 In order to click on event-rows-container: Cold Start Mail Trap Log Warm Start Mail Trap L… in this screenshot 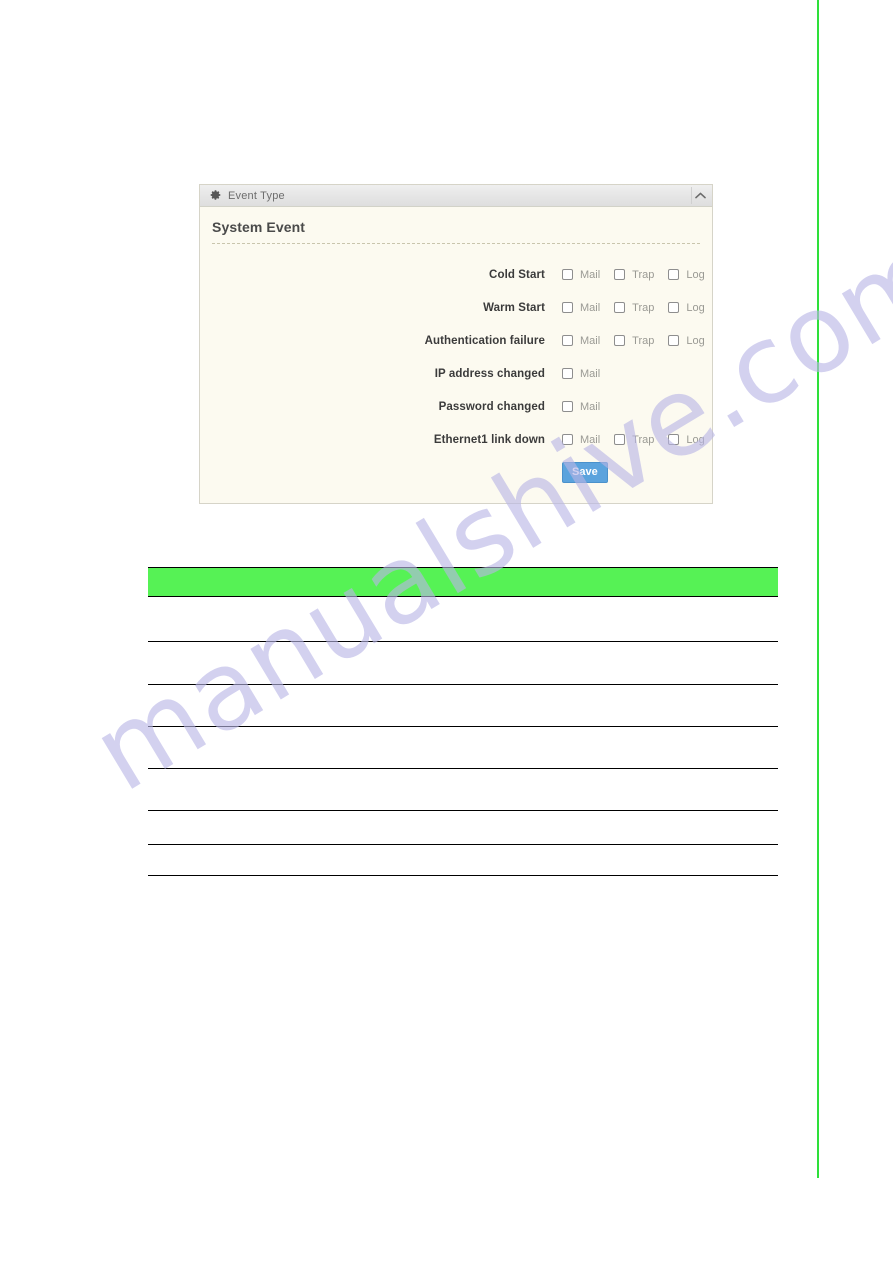, I will do `click(458, 357)`.